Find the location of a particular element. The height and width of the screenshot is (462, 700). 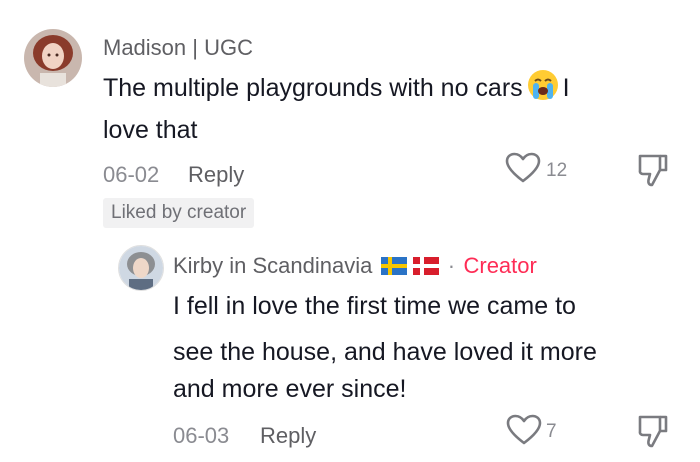

reply-avatar is located at coordinates (141, 268).